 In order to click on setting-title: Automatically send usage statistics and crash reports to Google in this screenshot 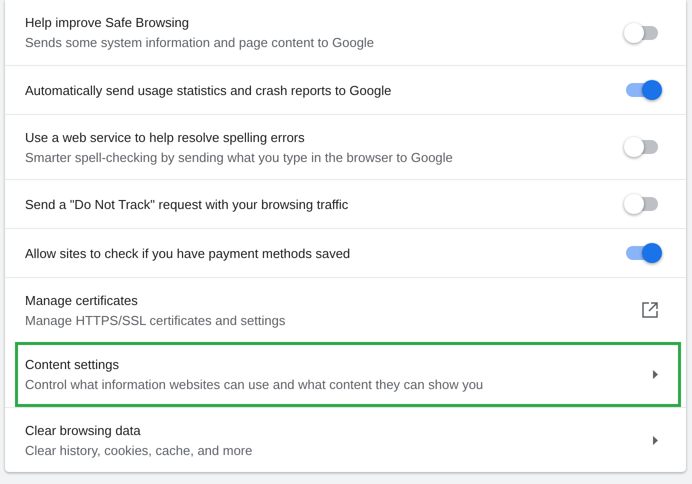, I will do `click(208, 90)`.